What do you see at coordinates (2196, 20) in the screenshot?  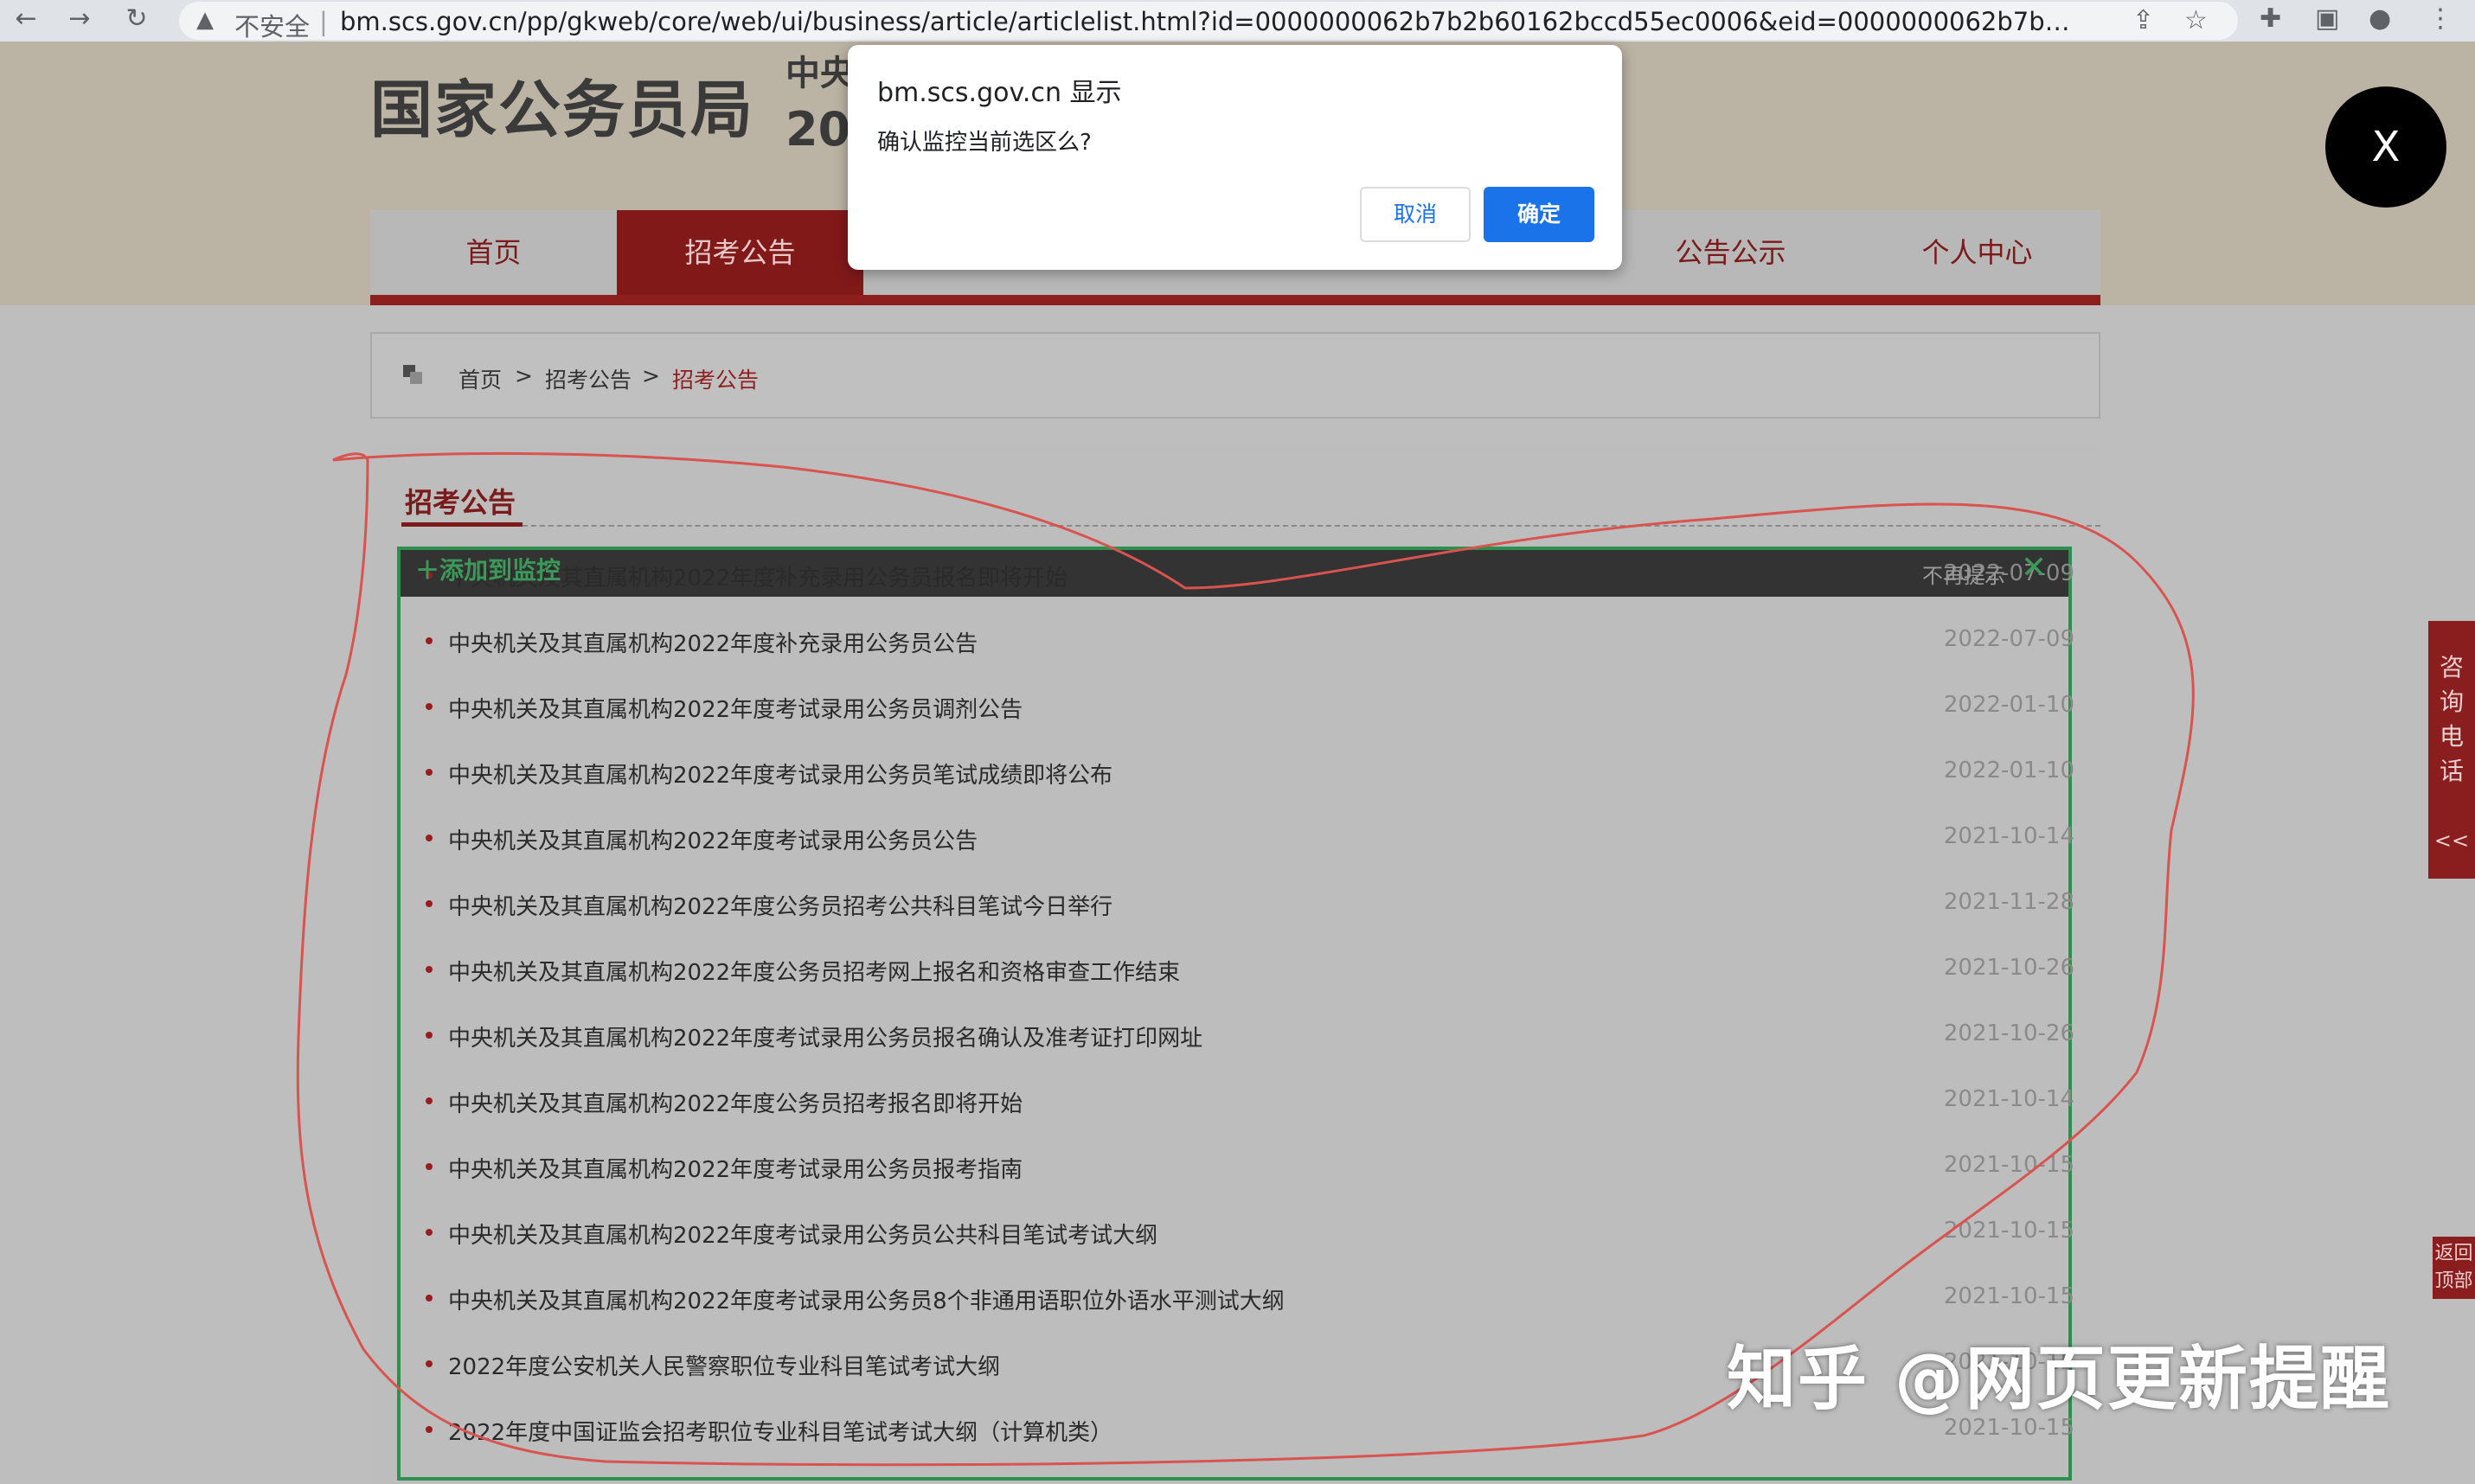 I see `bookmark-star-icon: ☆` at bounding box center [2196, 20].